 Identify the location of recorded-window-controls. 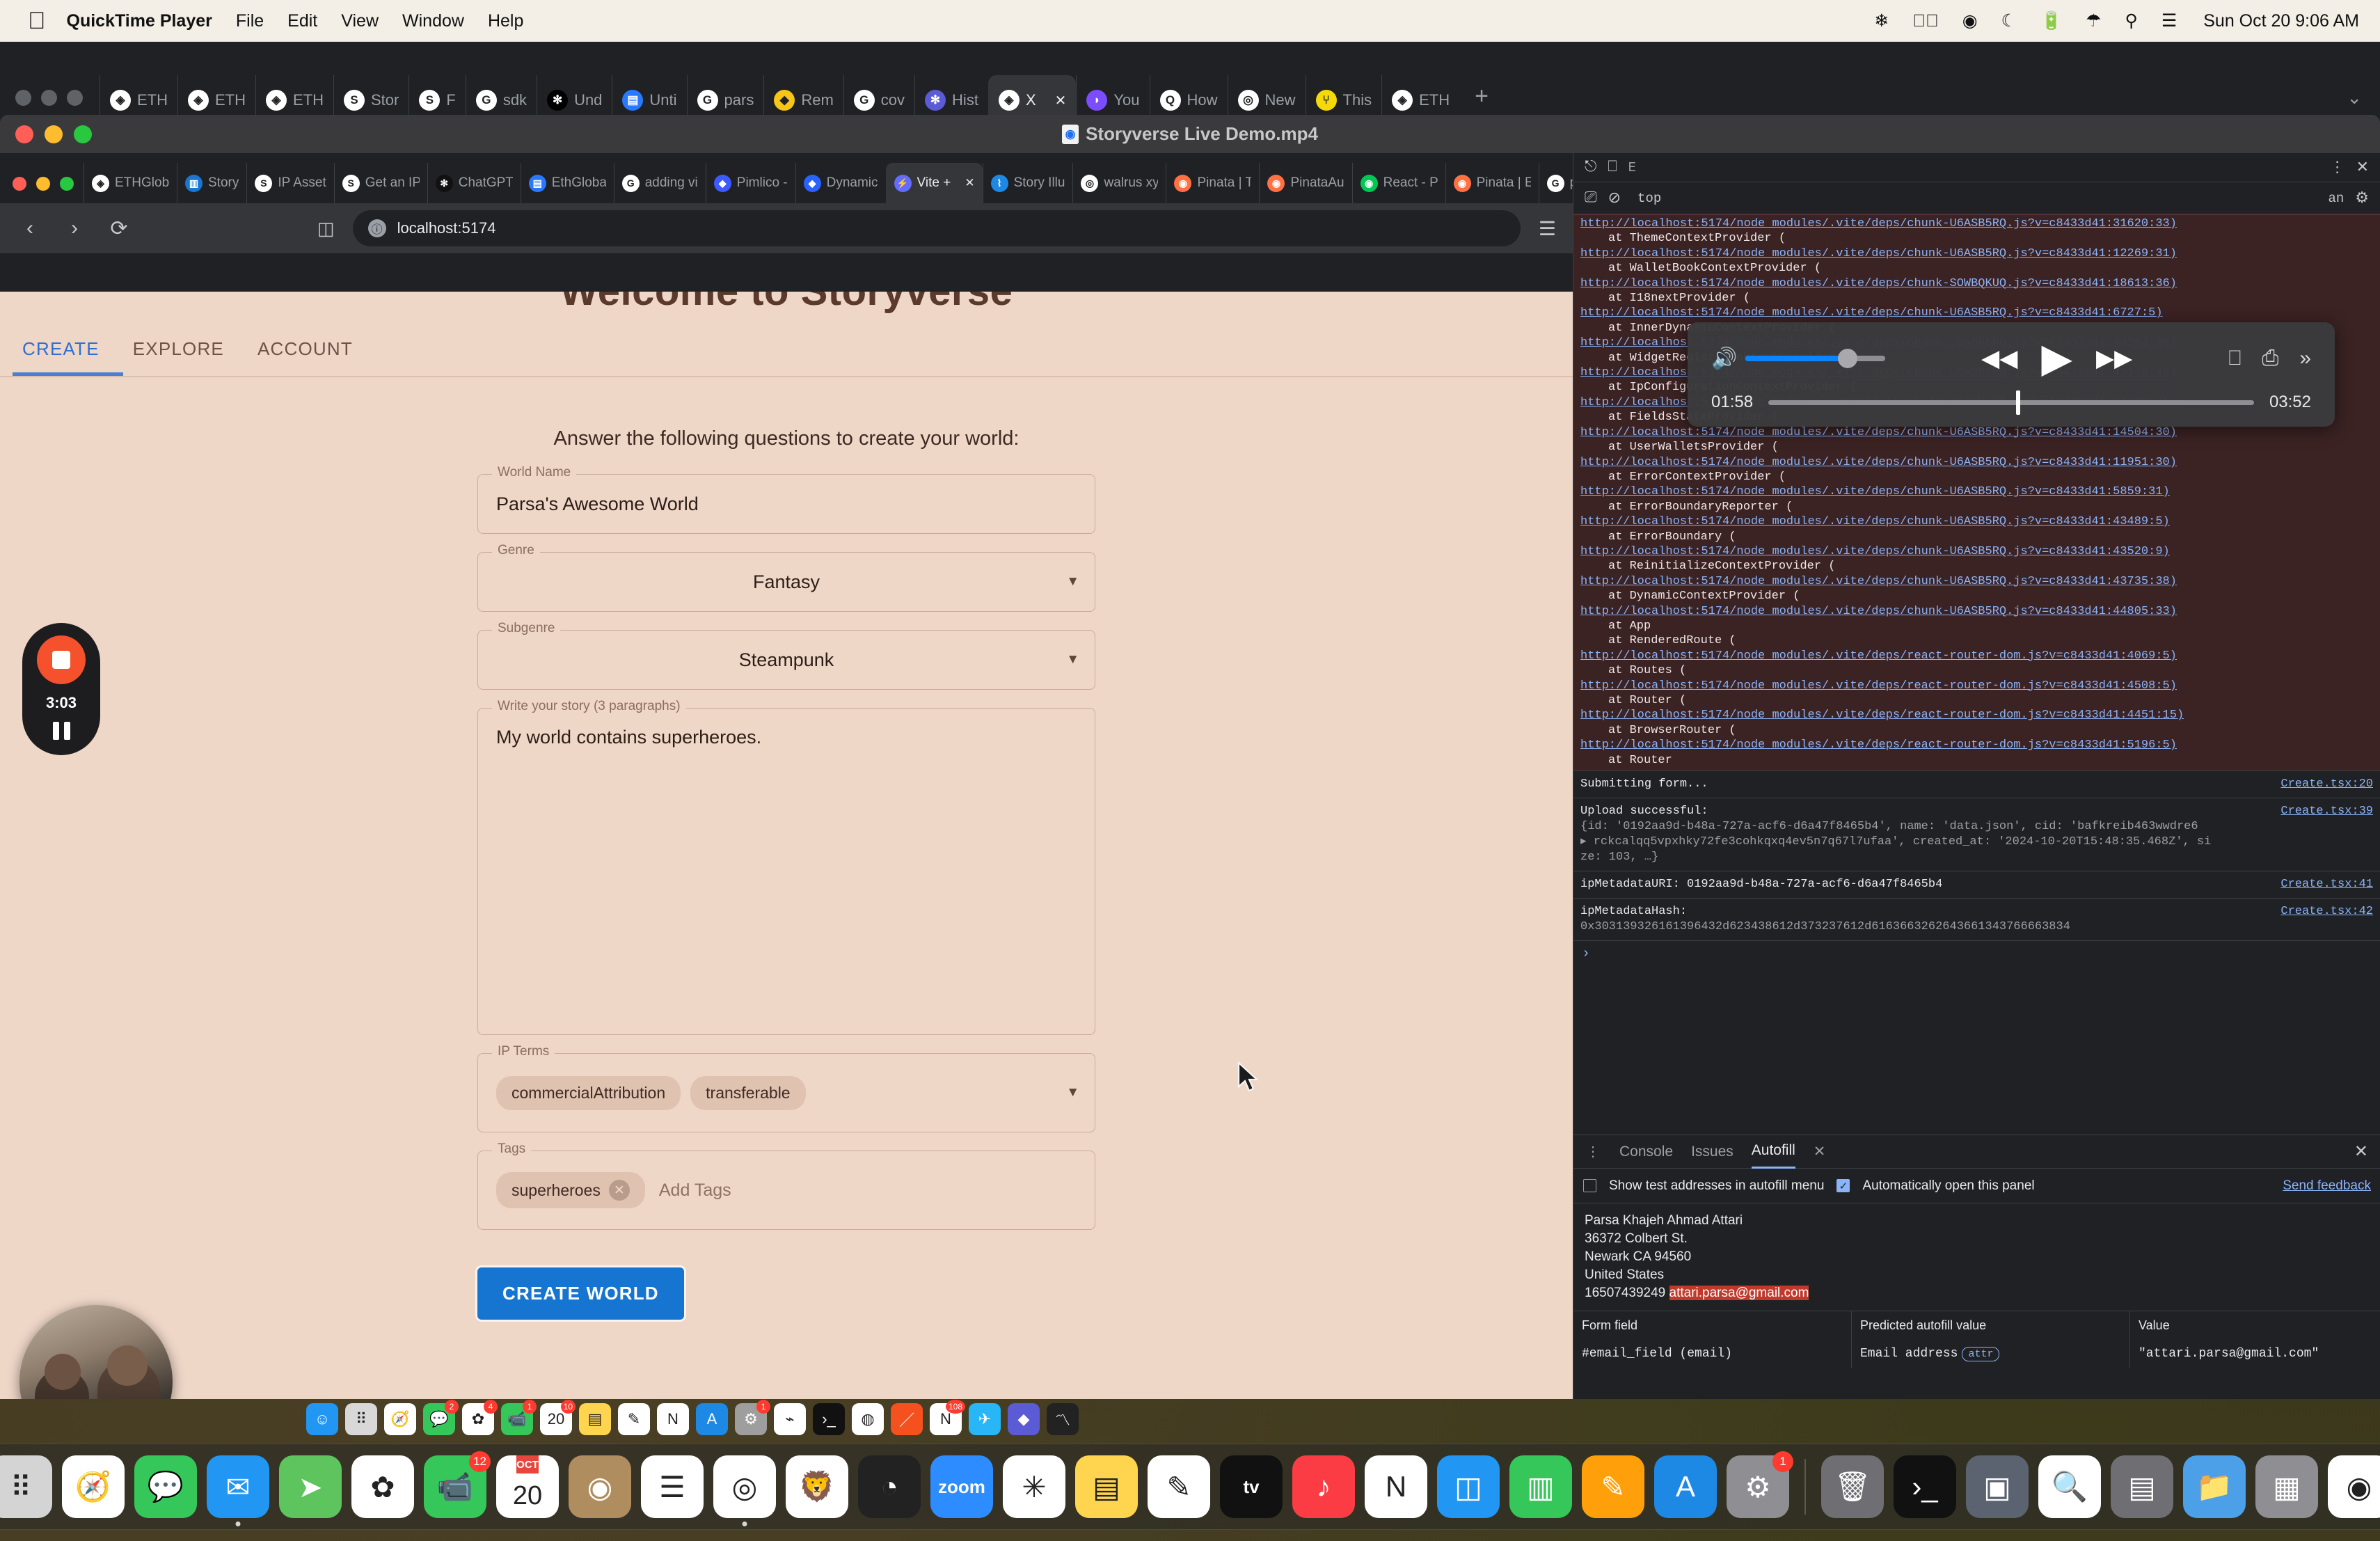
(43, 190).